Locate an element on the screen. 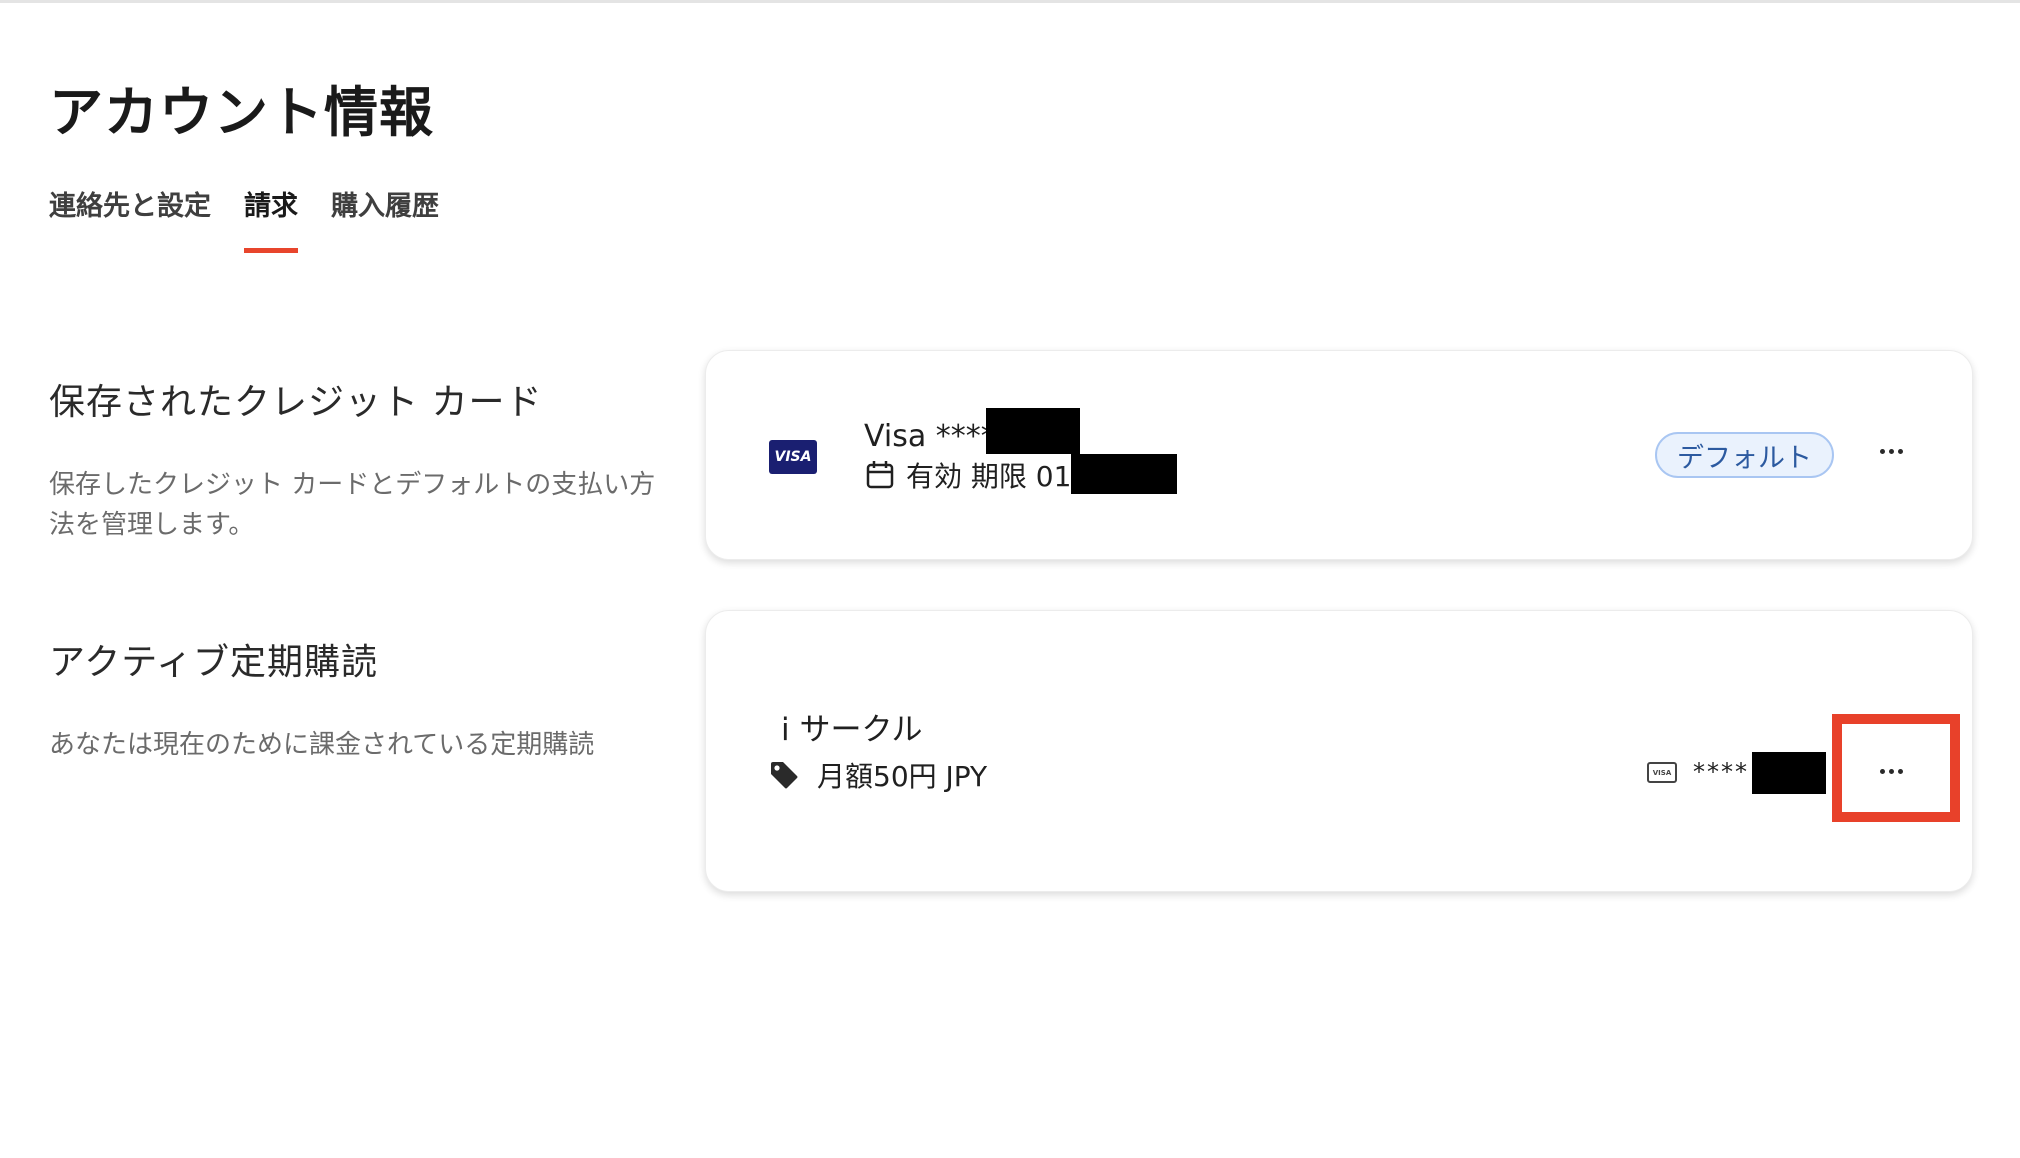 The image size is (2020, 1158). visa-card-icon: VISA is located at coordinates (1662, 772).